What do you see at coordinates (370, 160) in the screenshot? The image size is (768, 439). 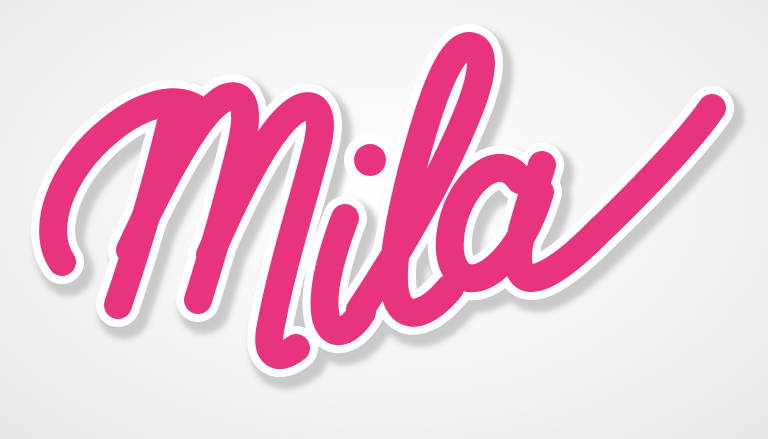 I see `i-dot` at bounding box center [370, 160].